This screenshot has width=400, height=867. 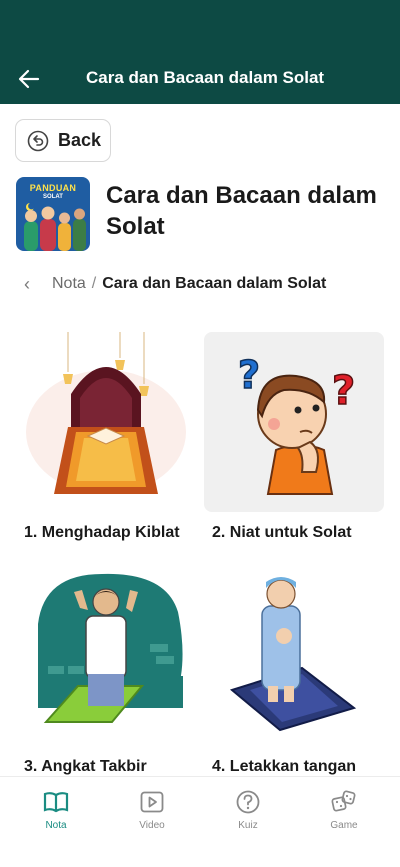 I want to click on breadcrumb-parent-link: Nota, so click(x=69, y=284).